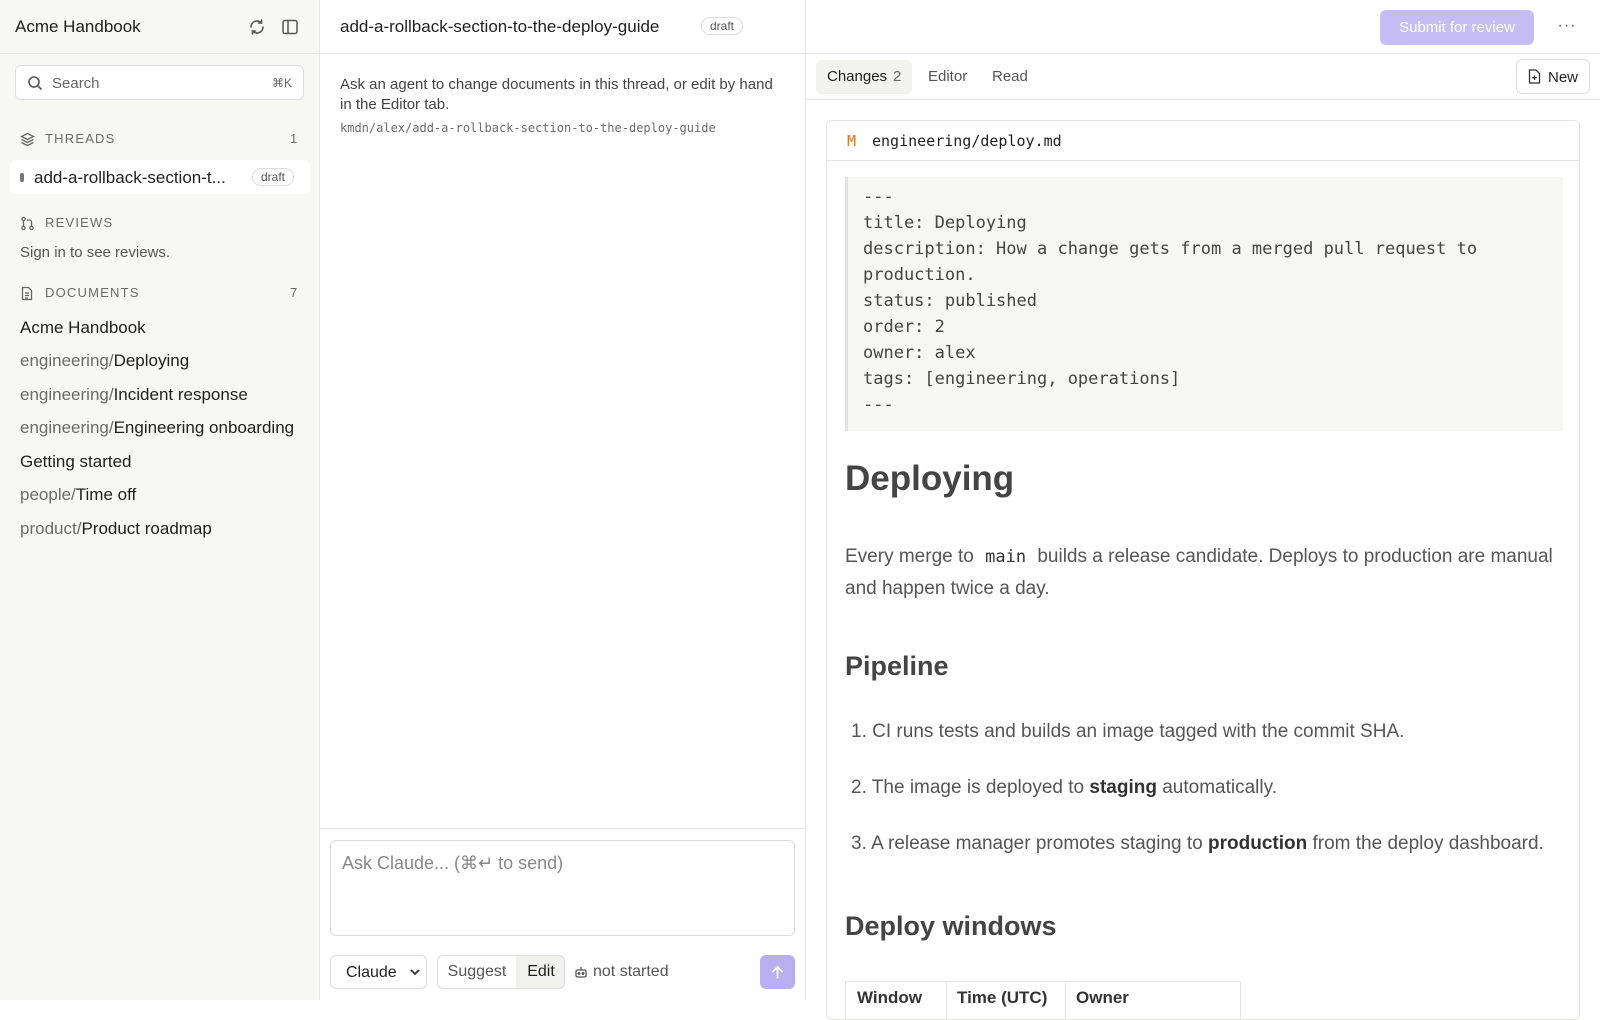  I want to click on document-item: people/Time off, so click(78, 495).